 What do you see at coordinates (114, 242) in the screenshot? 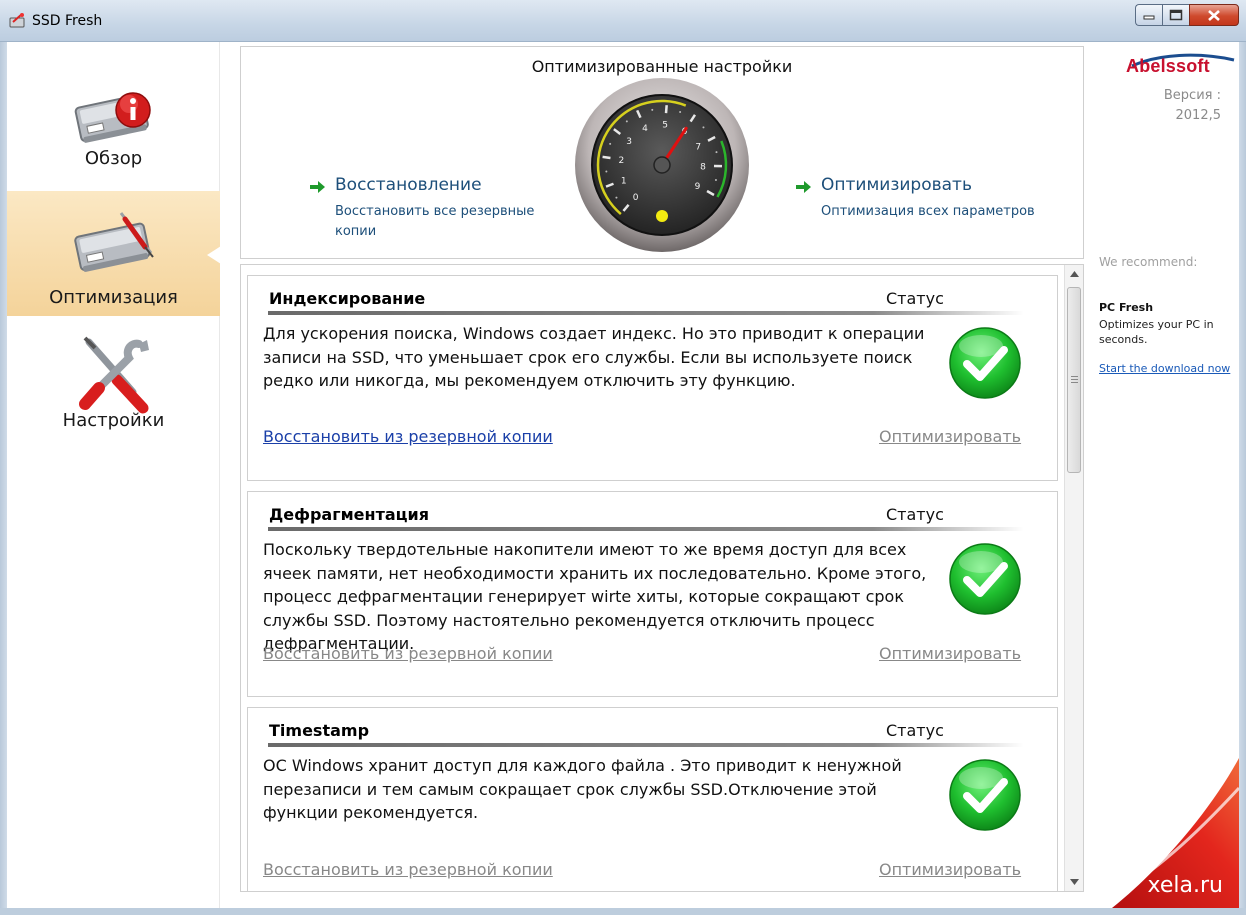
I see `ssd-optimize-icon` at bounding box center [114, 242].